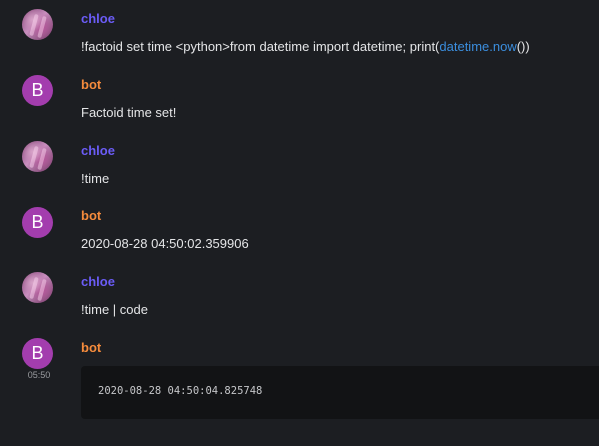 Image resolution: width=599 pixels, height=446 pixels. I want to click on message-timestamp: 05:50, so click(39, 375).